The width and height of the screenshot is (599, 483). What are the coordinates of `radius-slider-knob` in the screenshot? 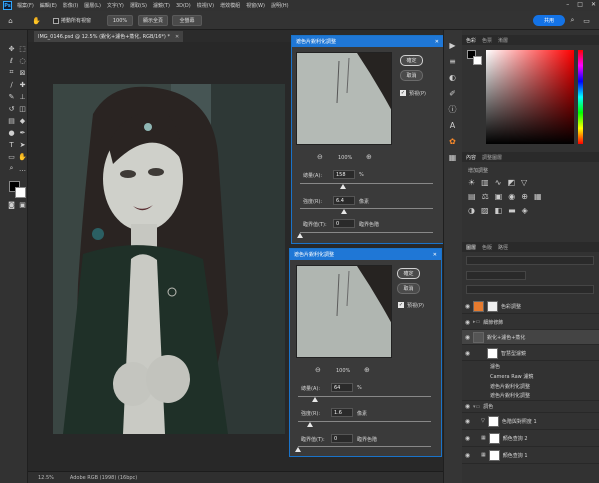 It's located at (309, 424).